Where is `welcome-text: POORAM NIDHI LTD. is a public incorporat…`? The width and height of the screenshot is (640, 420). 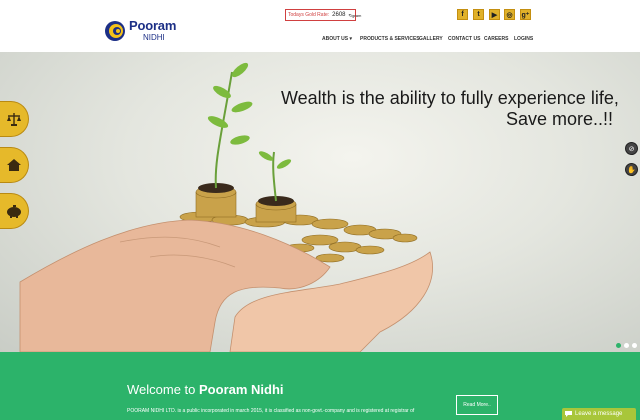
welcome-text: POORAM NIDHI LTD. is a public incorporat… is located at coordinates (271, 411).